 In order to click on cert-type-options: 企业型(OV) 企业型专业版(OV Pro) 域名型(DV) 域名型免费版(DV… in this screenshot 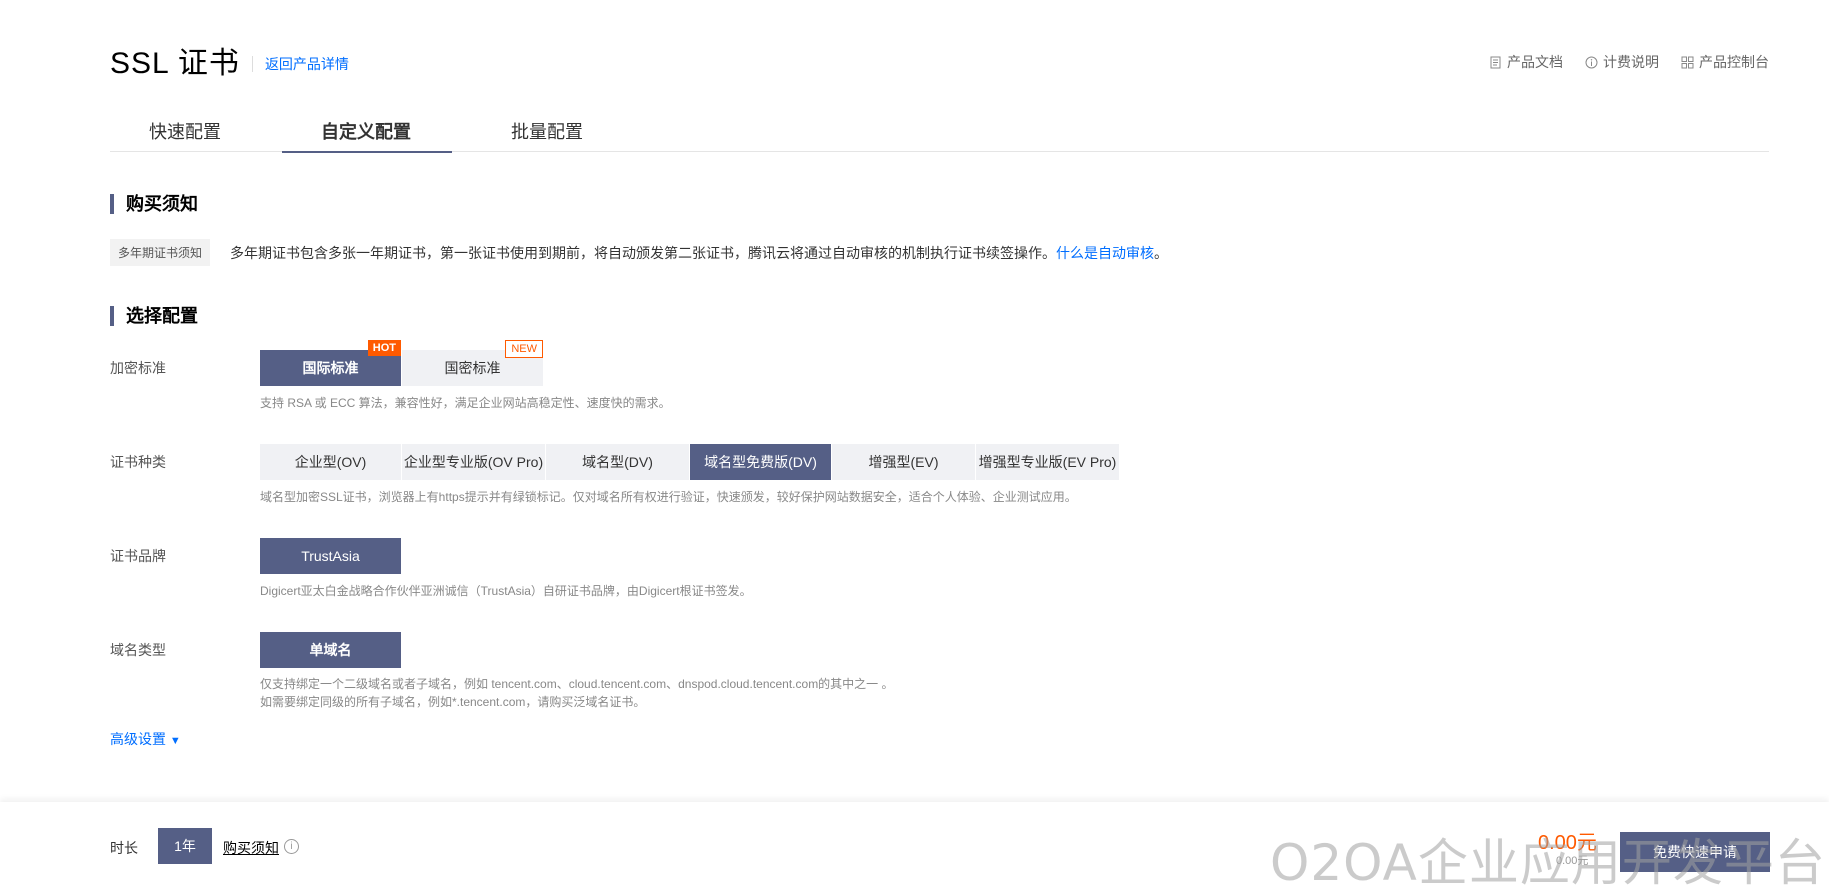, I will do `click(690, 462)`.